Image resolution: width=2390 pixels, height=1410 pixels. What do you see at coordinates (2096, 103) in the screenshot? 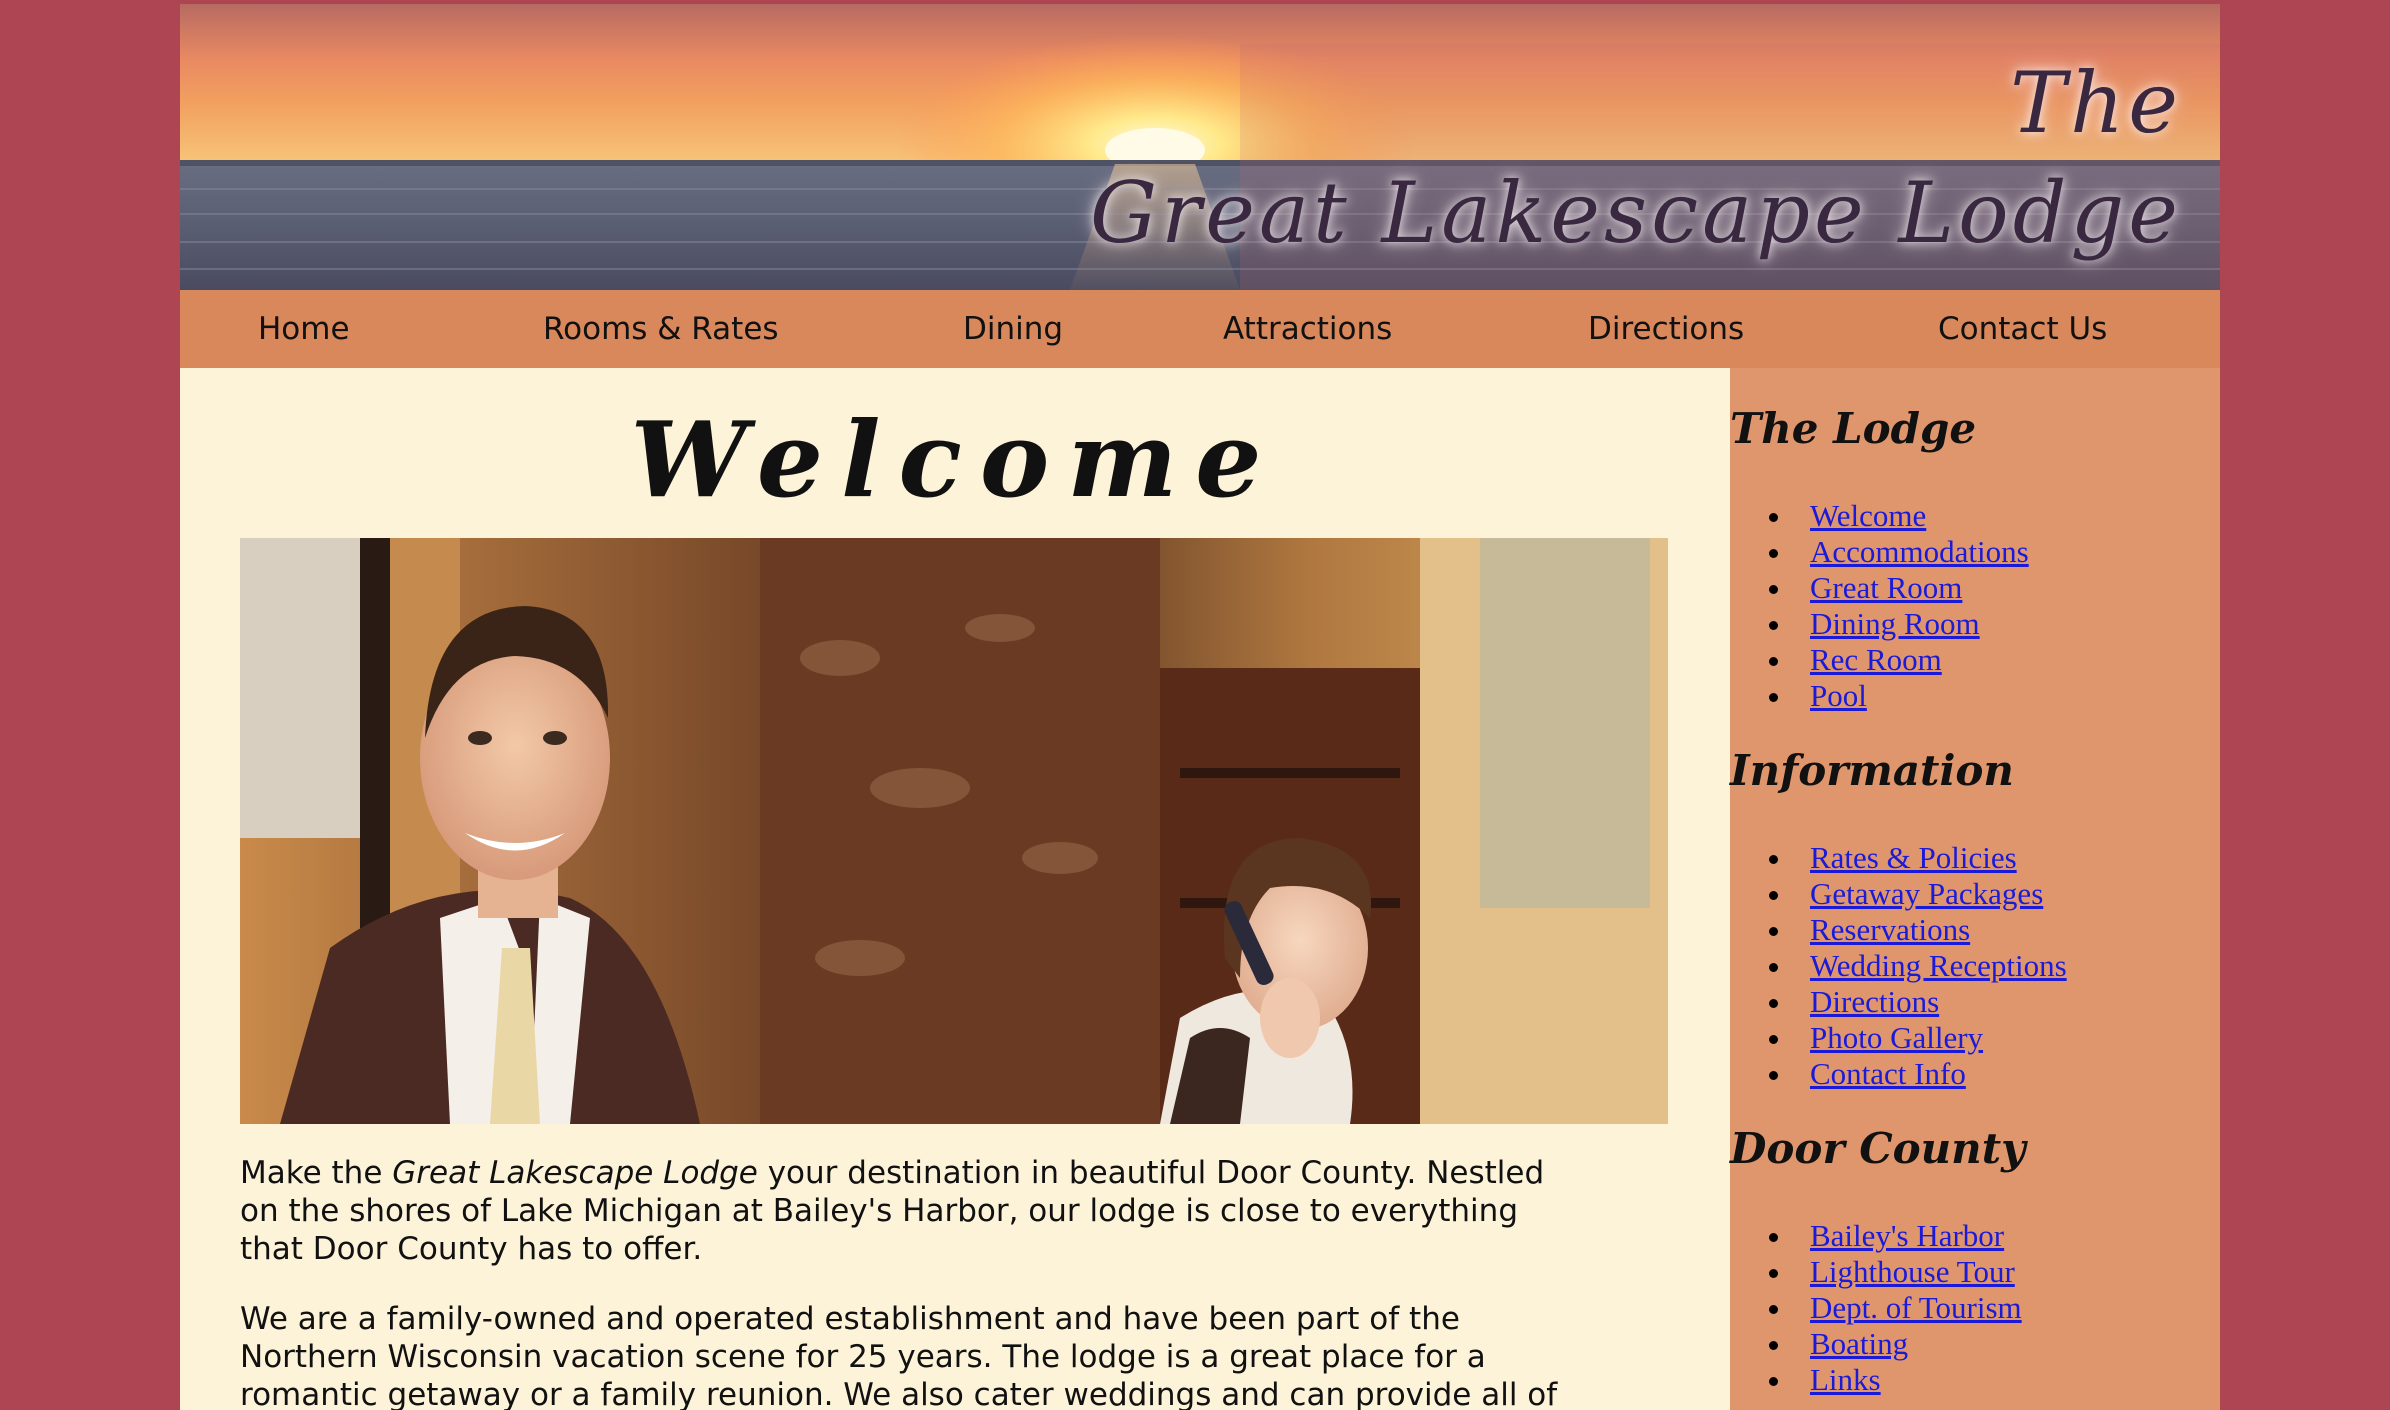
I see `site-title-the: The` at bounding box center [2096, 103].